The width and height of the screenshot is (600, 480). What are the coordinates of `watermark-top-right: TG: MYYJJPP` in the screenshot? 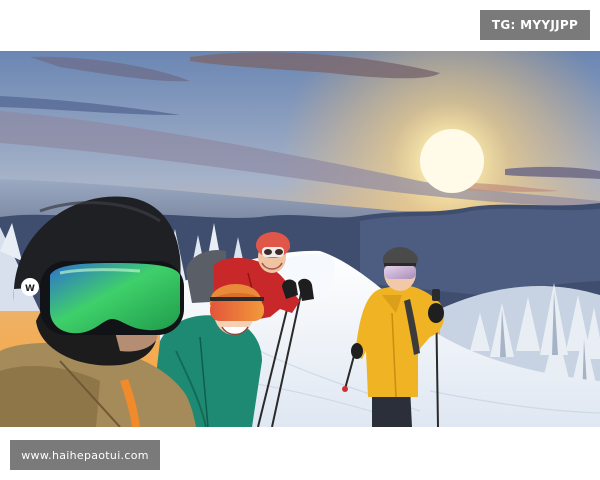 It's located at (535, 25).